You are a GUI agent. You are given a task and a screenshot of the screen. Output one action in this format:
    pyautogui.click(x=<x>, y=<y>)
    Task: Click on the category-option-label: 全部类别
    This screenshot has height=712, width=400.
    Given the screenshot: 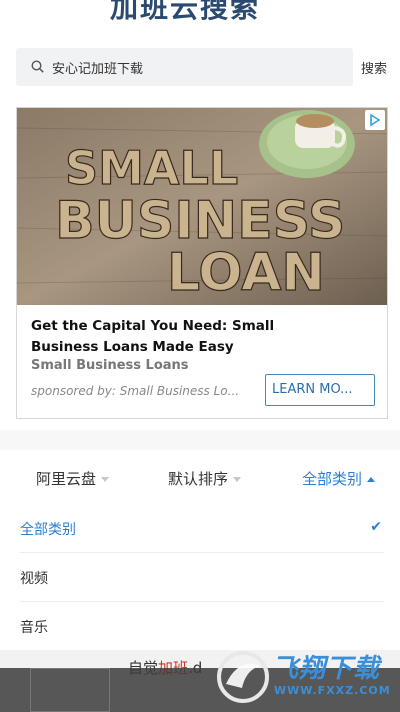 What is the action you would take?
    pyautogui.click(x=48, y=530)
    